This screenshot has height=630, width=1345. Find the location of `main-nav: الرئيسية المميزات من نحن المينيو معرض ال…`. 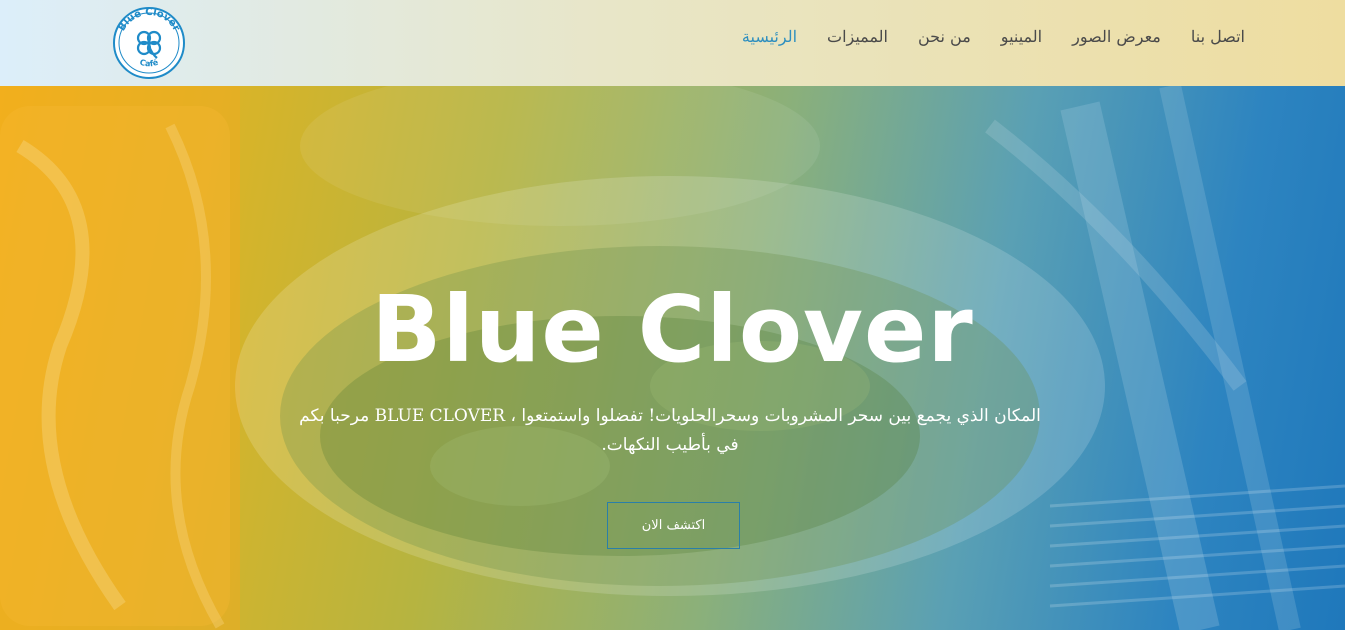

main-nav: الرئيسية المميزات من نحن المينيو معرض ال… is located at coordinates (993, 36).